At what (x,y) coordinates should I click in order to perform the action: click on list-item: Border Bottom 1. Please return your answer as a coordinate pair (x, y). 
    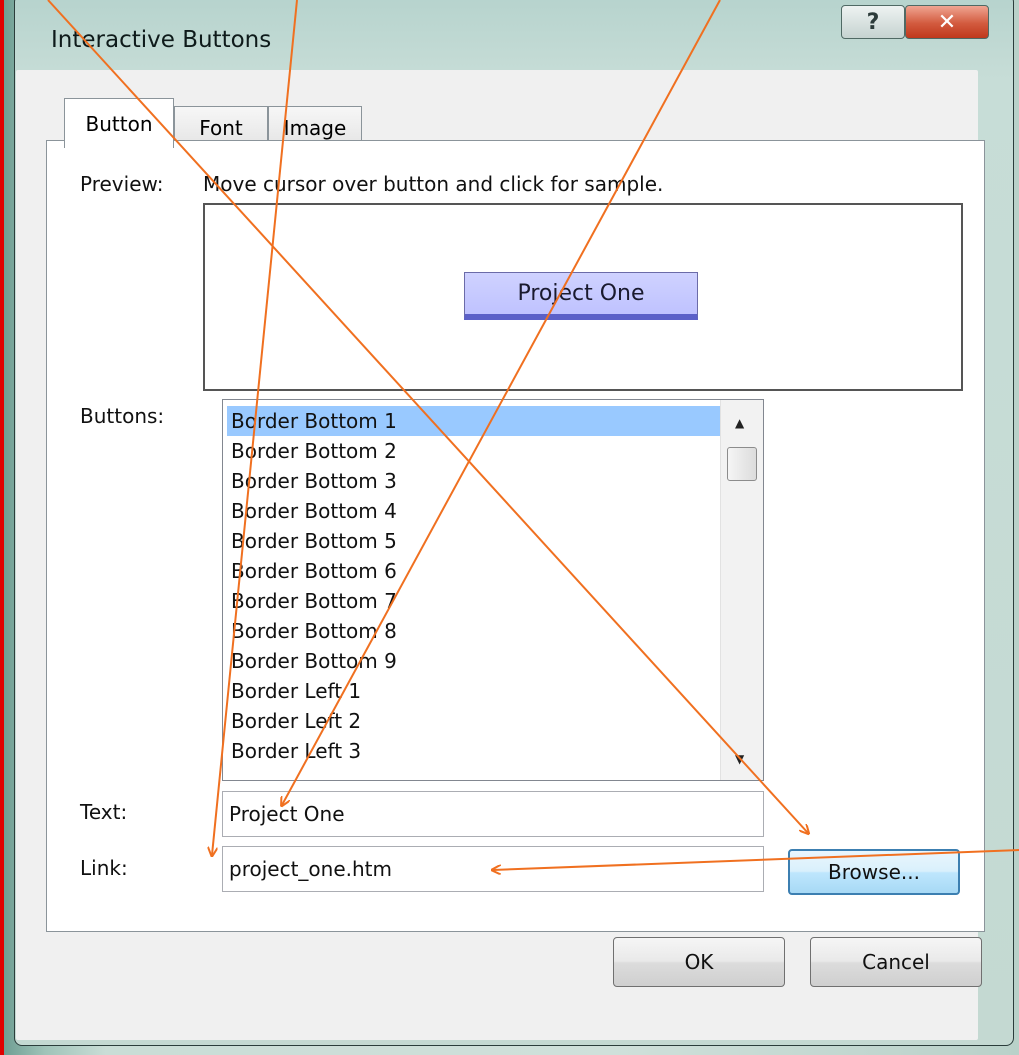
    Looking at the image, I should click on (474, 421).